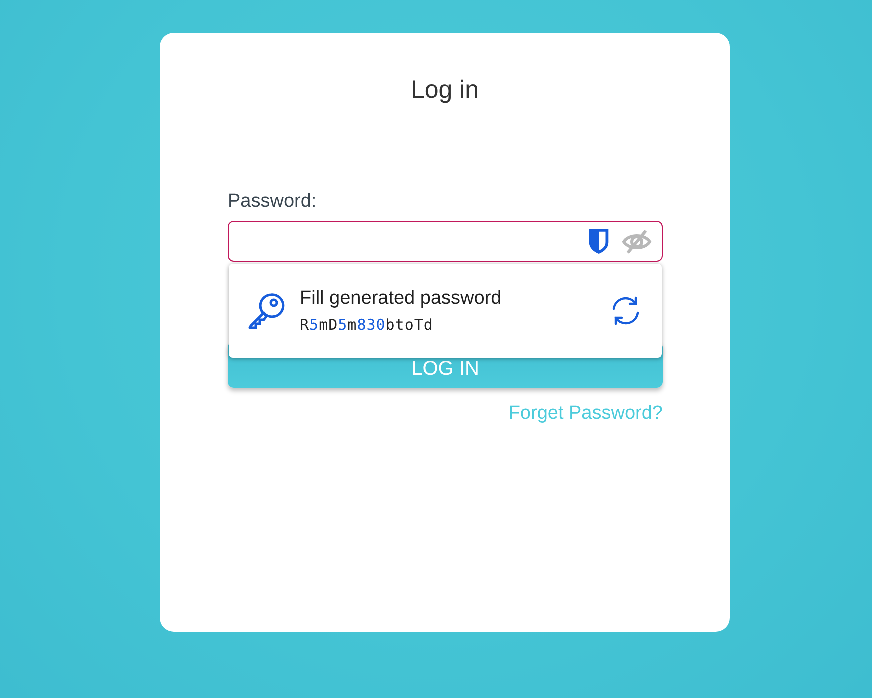  What do you see at coordinates (585, 414) in the screenshot?
I see `forgot-password-link: Forget Password?` at bounding box center [585, 414].